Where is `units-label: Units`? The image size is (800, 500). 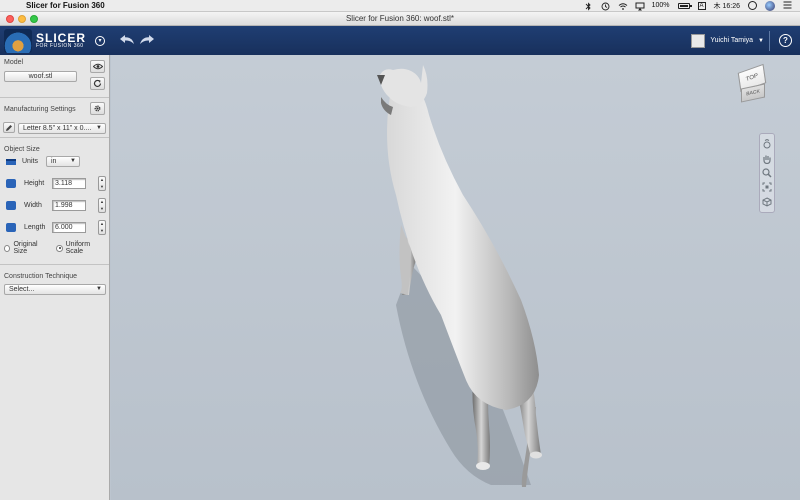 units-label: Units is located at coordinates (30, 161).